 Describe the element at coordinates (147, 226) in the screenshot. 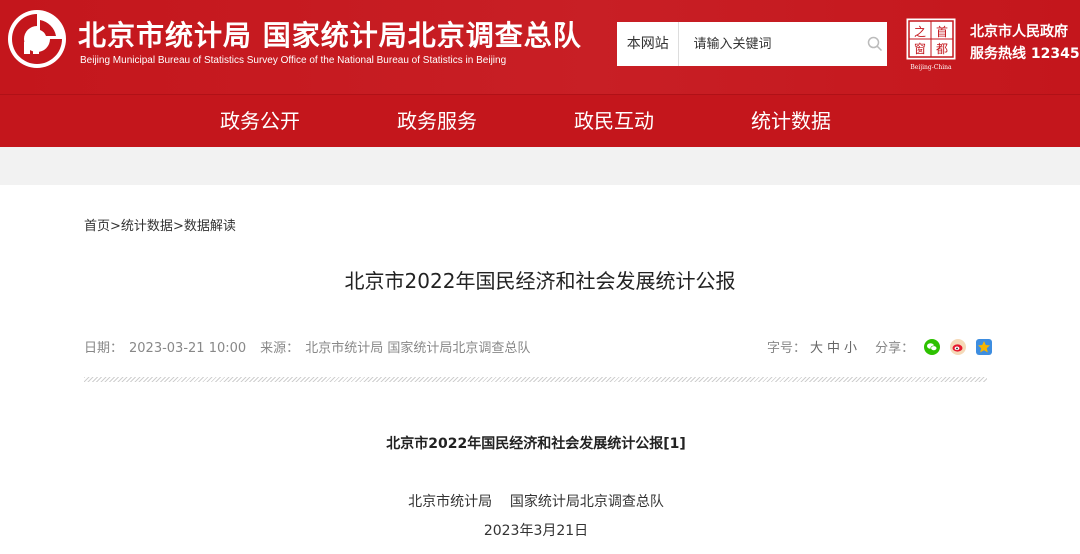

I see `breadcrumb-statistics-data: 统计数据` at that location.